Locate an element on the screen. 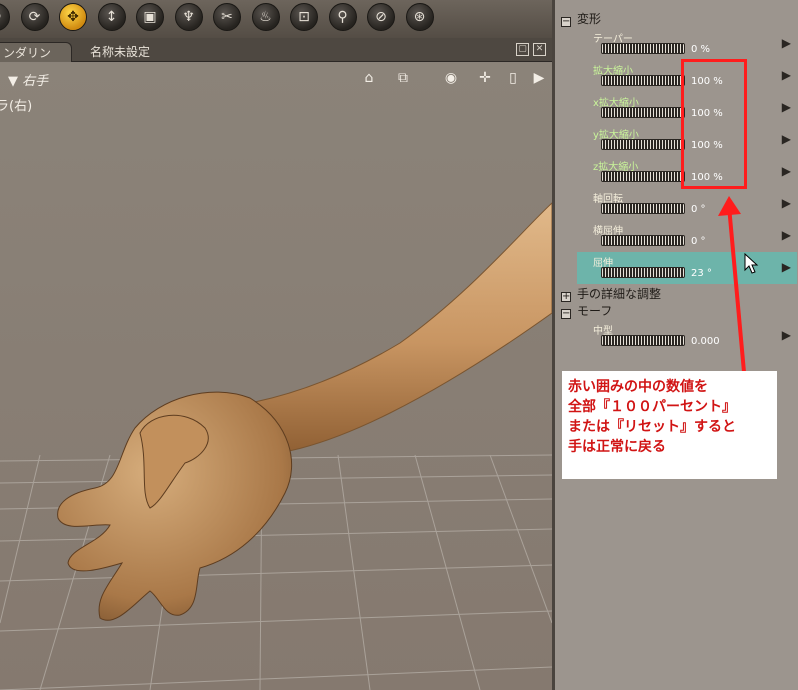  rotate-icon: ↻ is located at coordinates (5, 17).